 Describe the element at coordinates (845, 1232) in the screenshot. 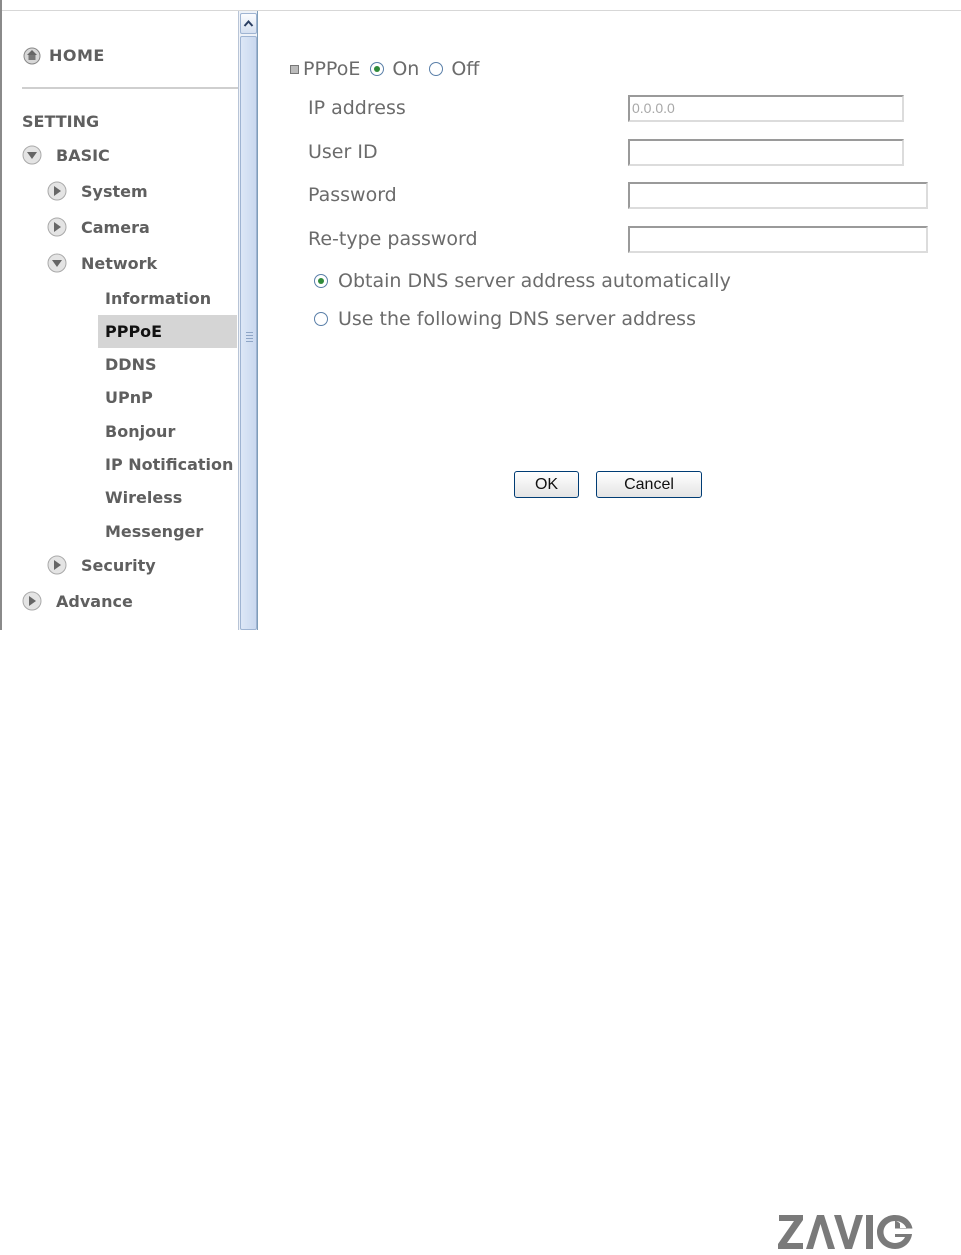

I see `brand-logo` at that location.